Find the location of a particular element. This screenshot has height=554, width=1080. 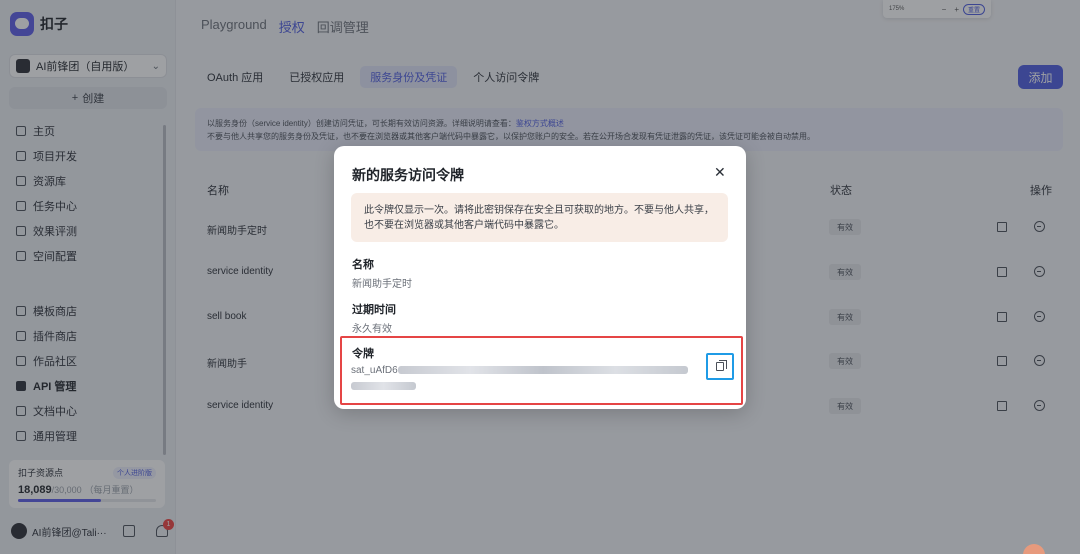

expiry-value: 永久有效 is located at coordinates (372, 329).